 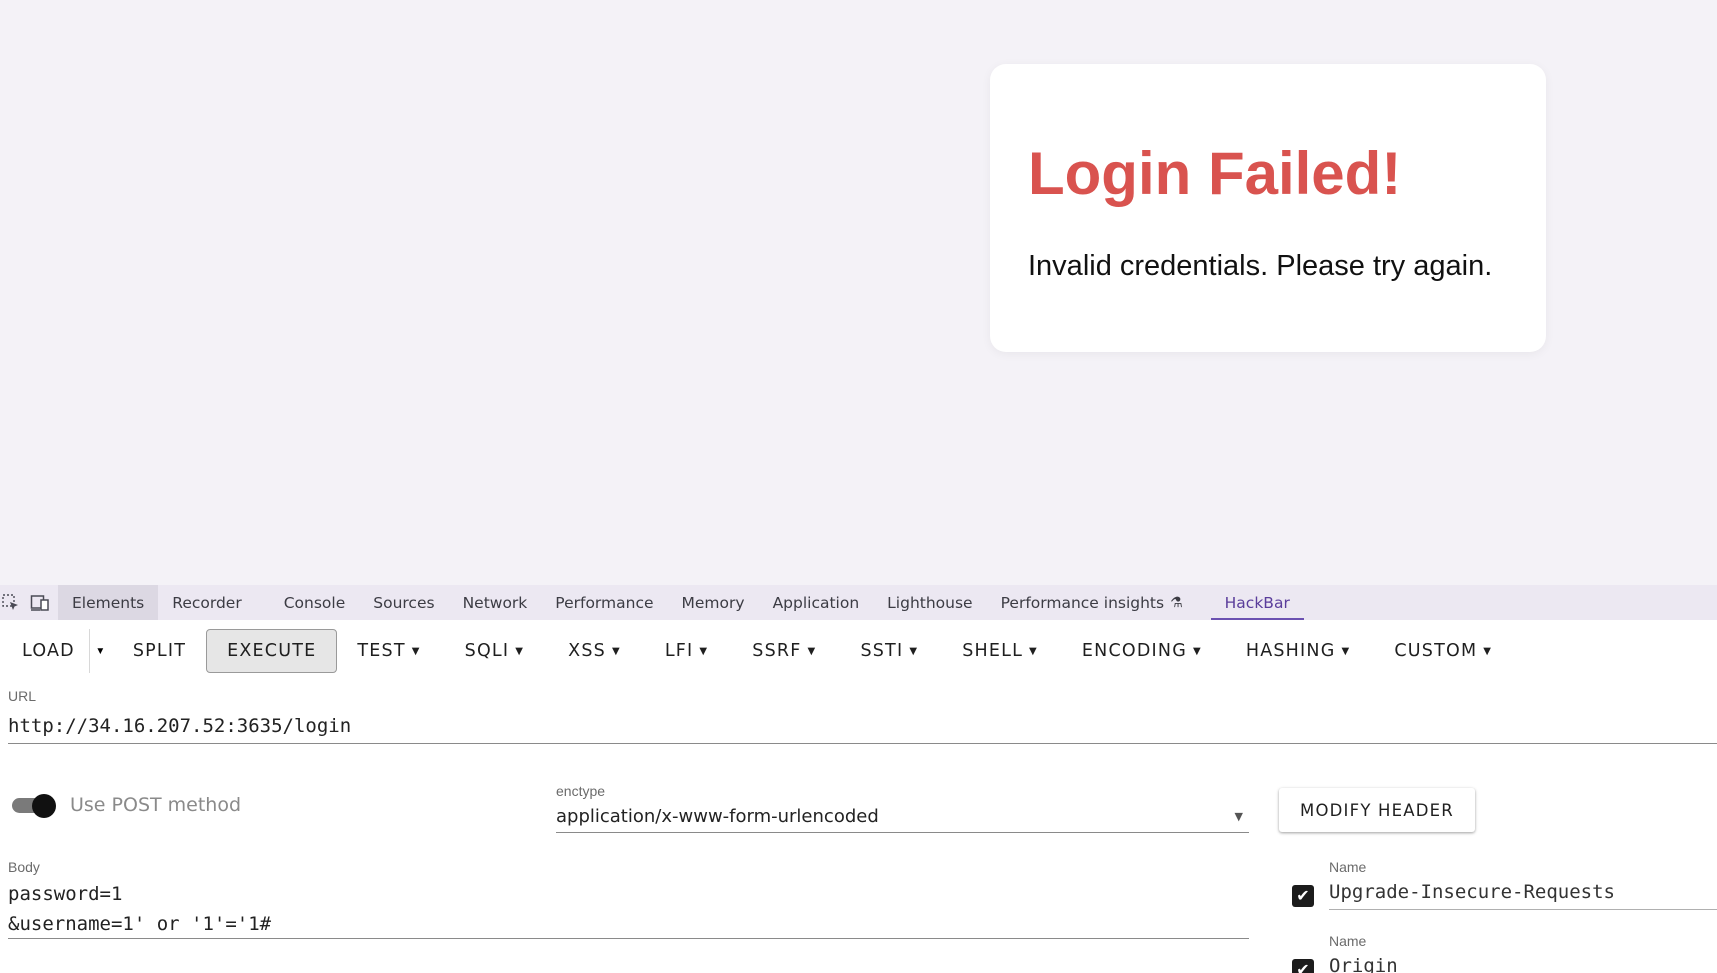 I want to click on split-button: SPLIT, so click(x=159, y=651).